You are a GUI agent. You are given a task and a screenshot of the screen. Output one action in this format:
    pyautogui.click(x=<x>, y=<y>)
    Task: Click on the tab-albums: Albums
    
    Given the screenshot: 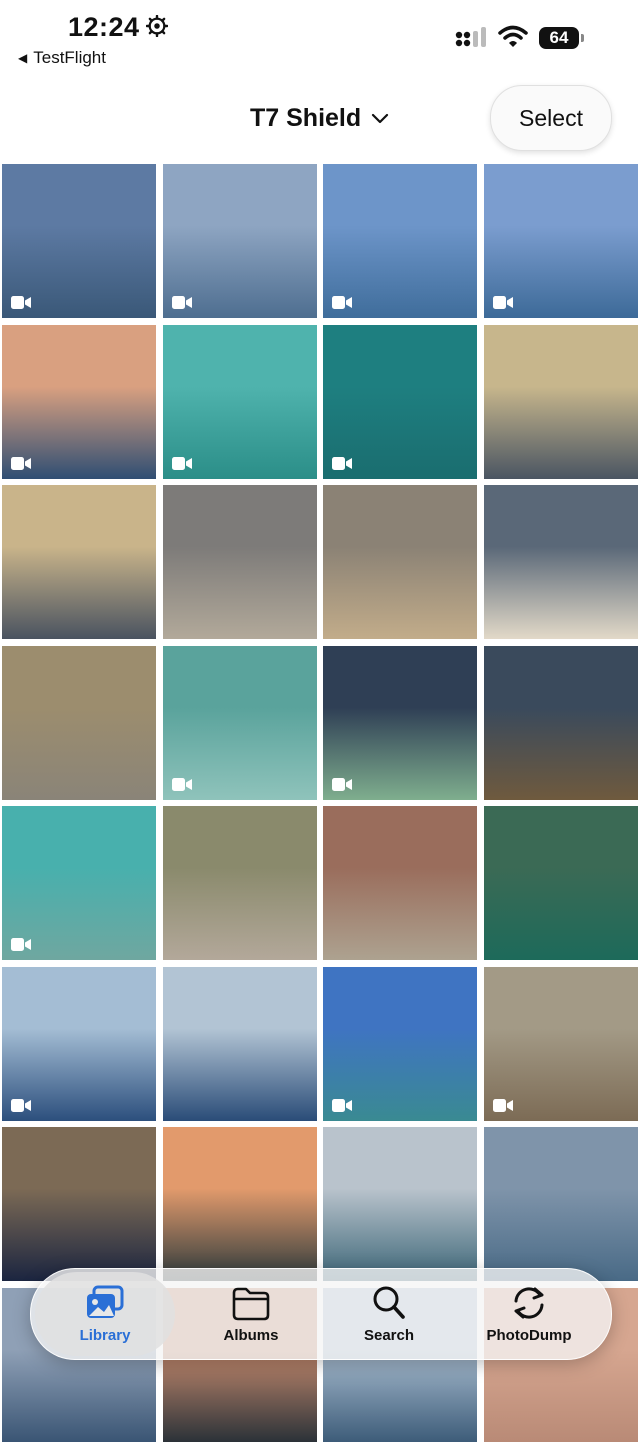 What is the action you would take?
    pyautogui.click(x=251, y=1314)
    